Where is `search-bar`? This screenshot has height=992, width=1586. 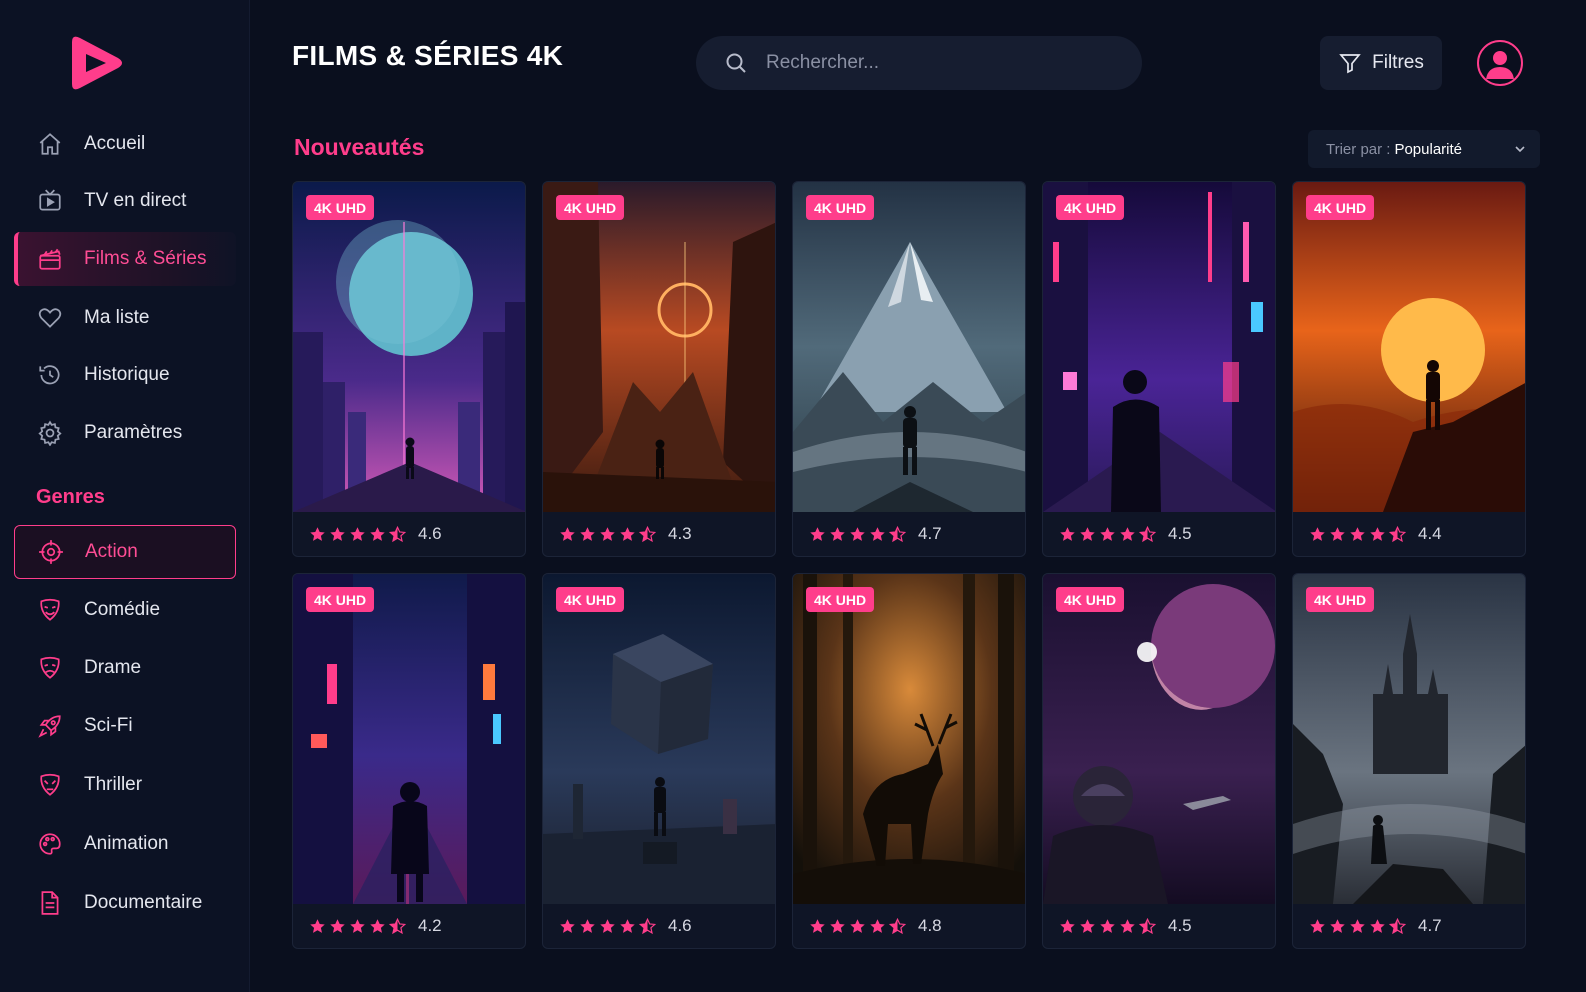 search-bar is located at coordinates (919, 63).